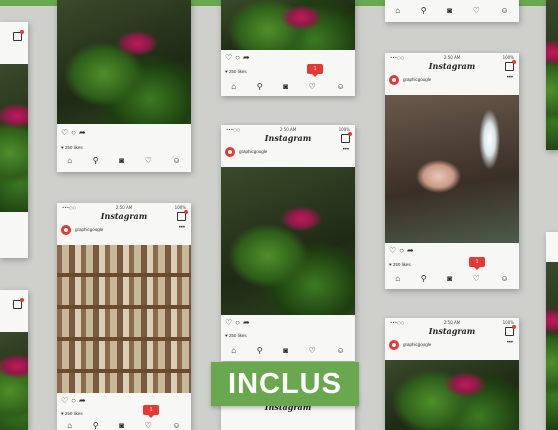 The width and height of the screenshot is (558, 430). Describe the element at coordinates (285, 384) in the screenshot. I see `inclus-badge: INCLUS` at that location.